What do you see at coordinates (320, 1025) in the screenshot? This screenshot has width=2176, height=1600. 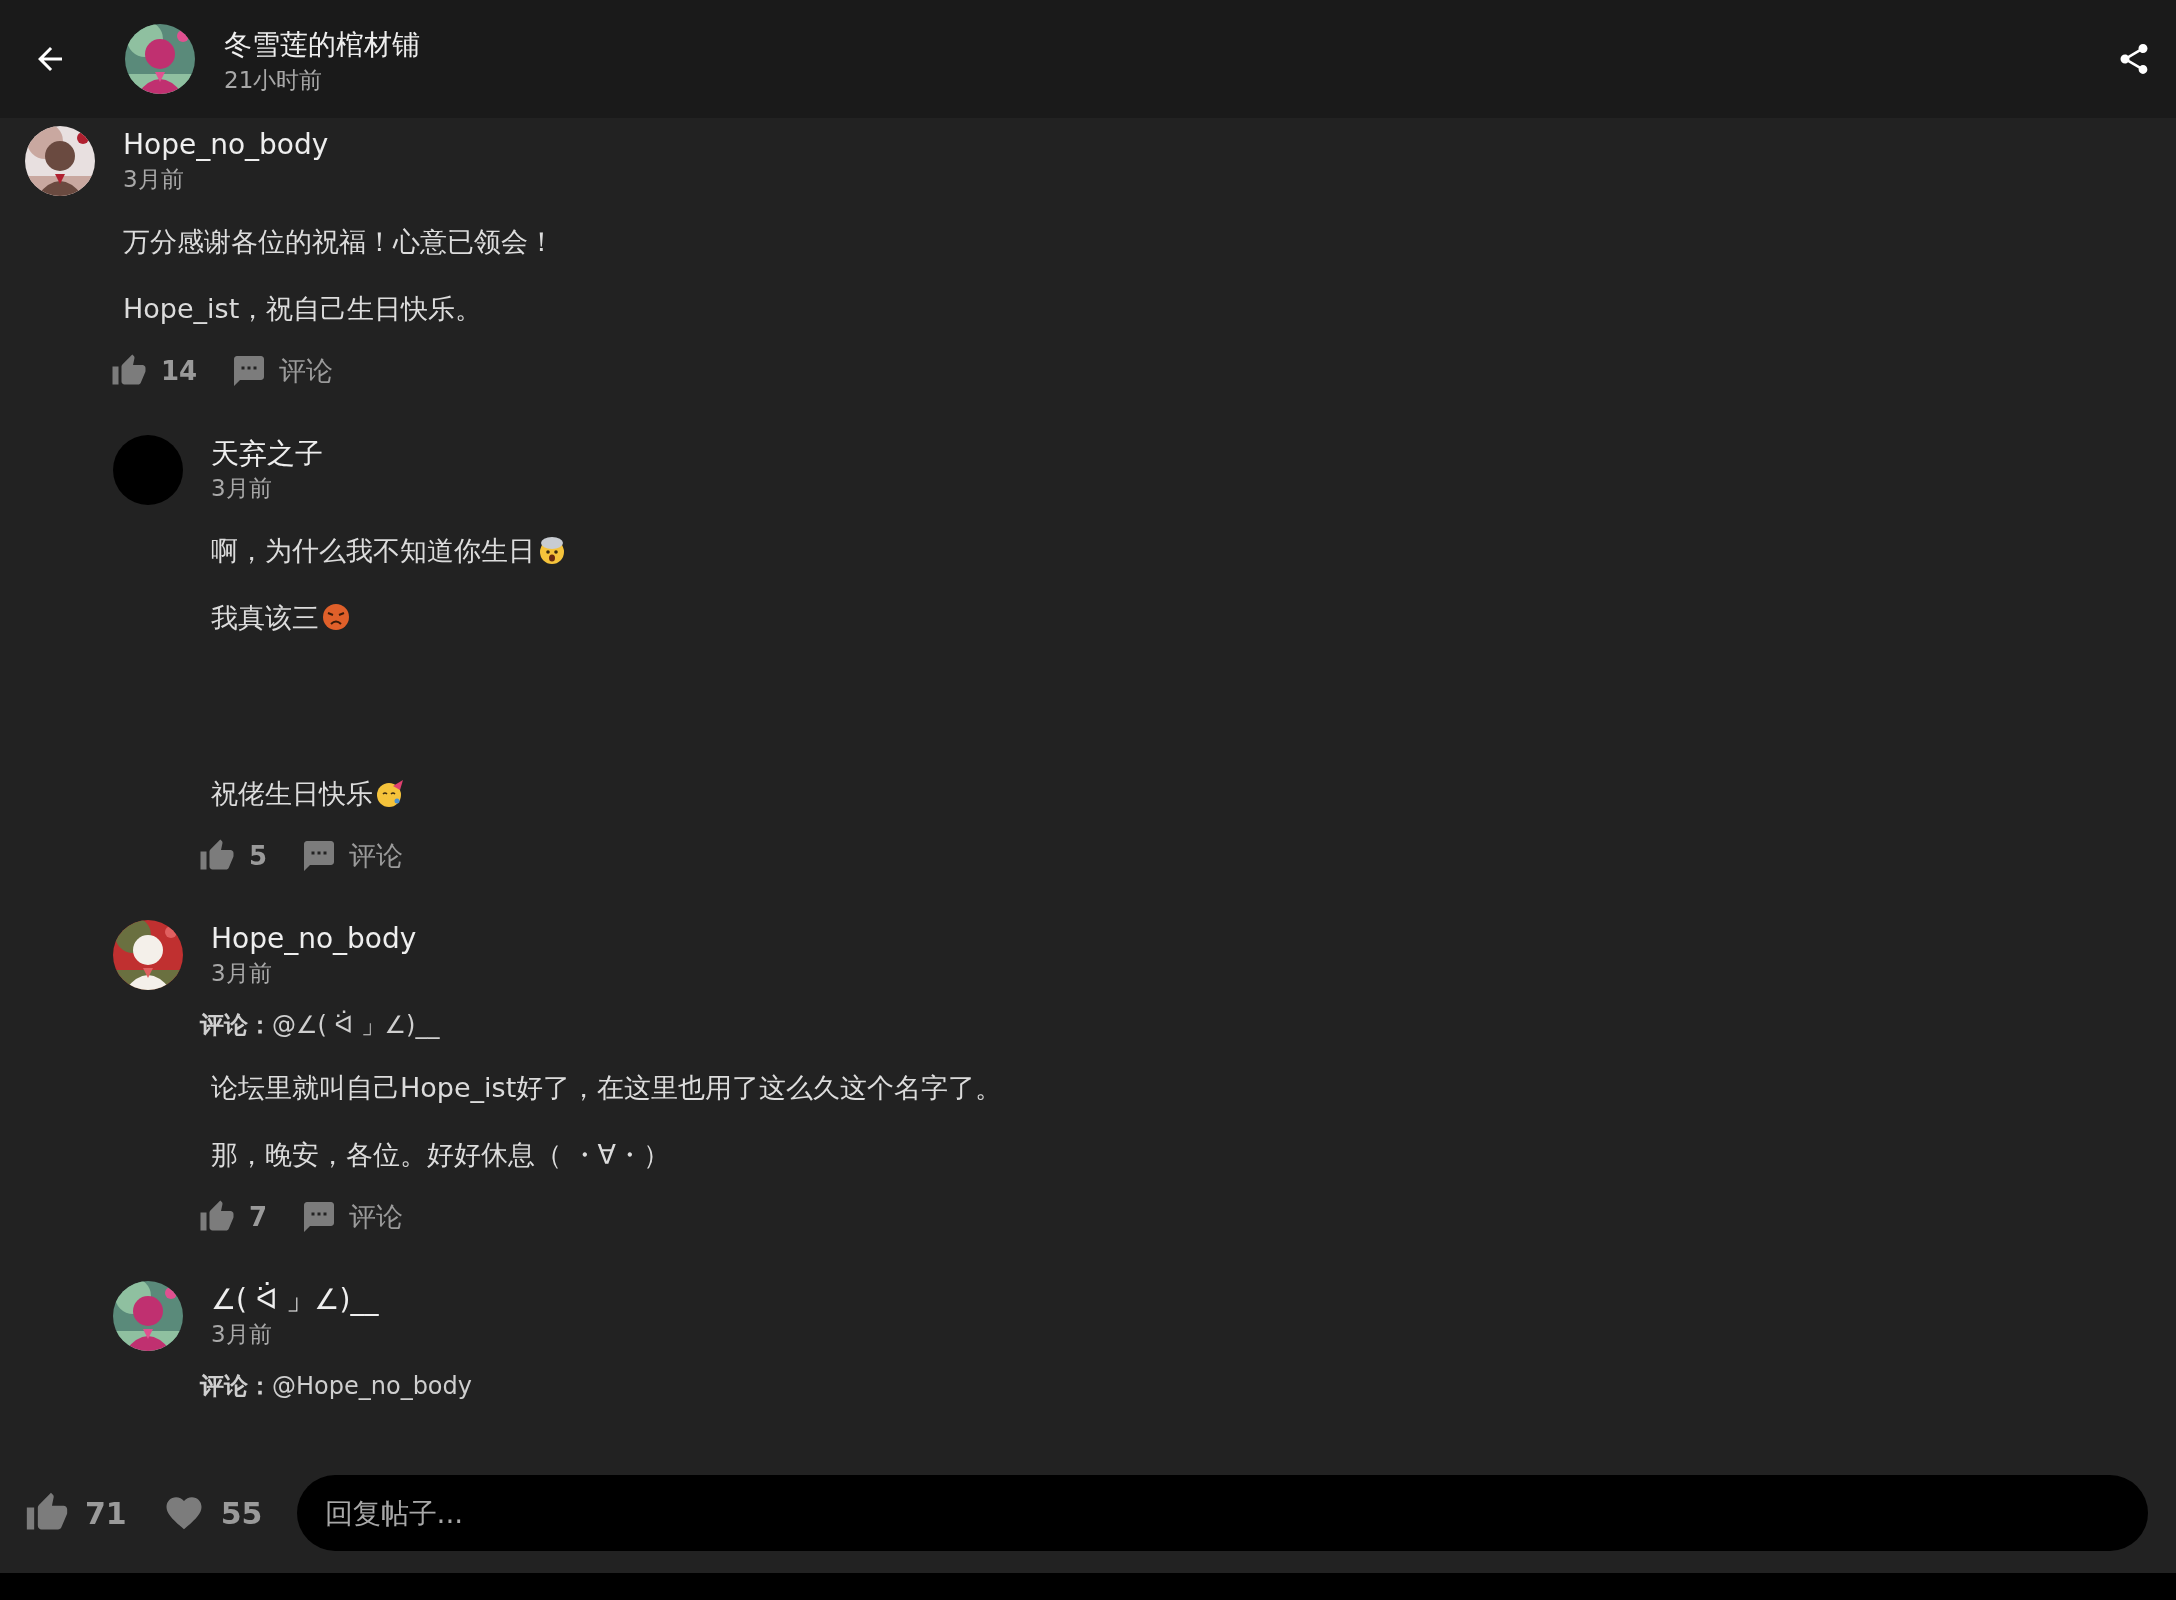 I see `reply-reference: 评论：@∠( ᐛ 」∠)__` at bounding box center [320, 1025].